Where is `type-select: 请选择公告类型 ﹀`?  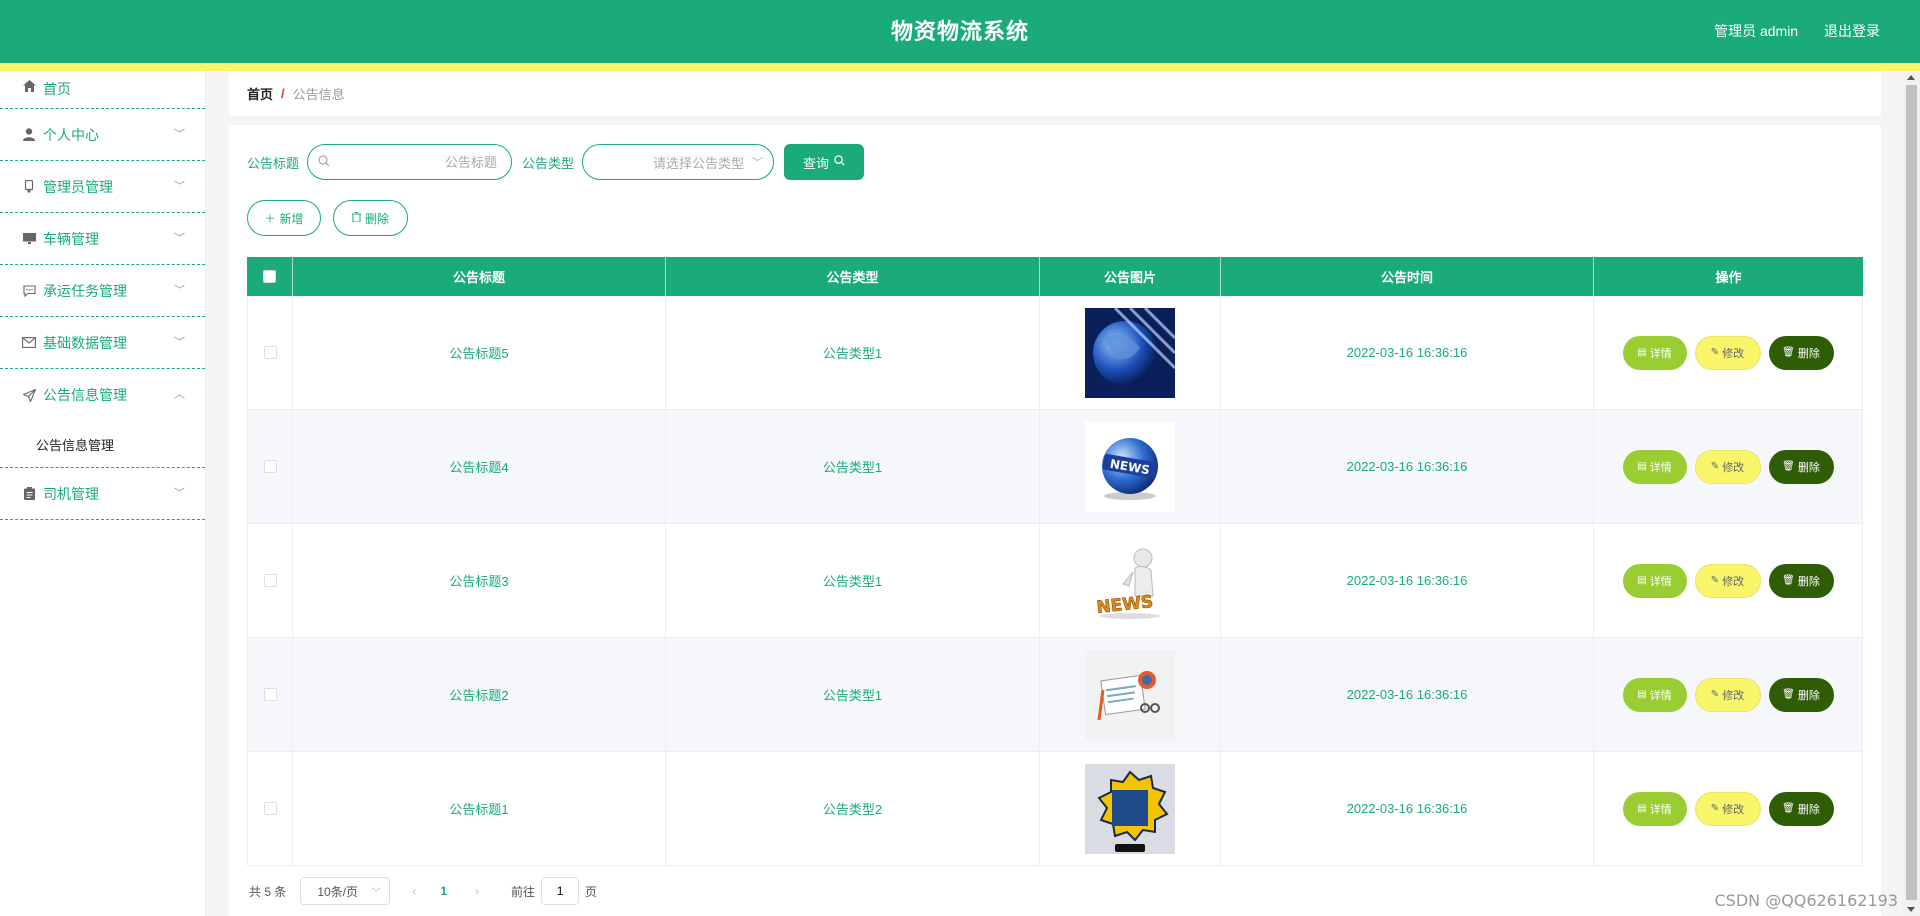 type-select: 请选择公告类型 ﹀ is located at coordinates (678, 162).